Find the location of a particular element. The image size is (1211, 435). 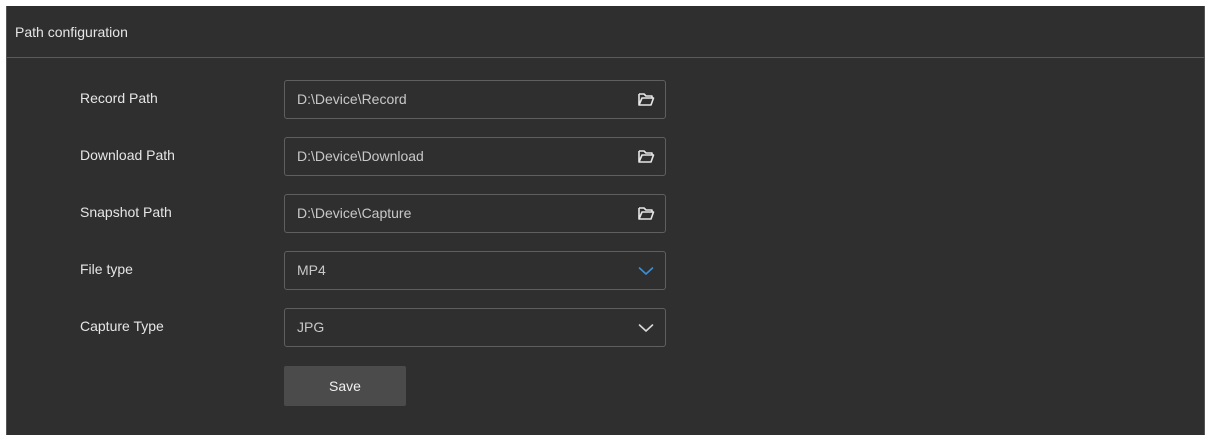

file-type-row: File type MP4 is located at coordinates (605, 271).